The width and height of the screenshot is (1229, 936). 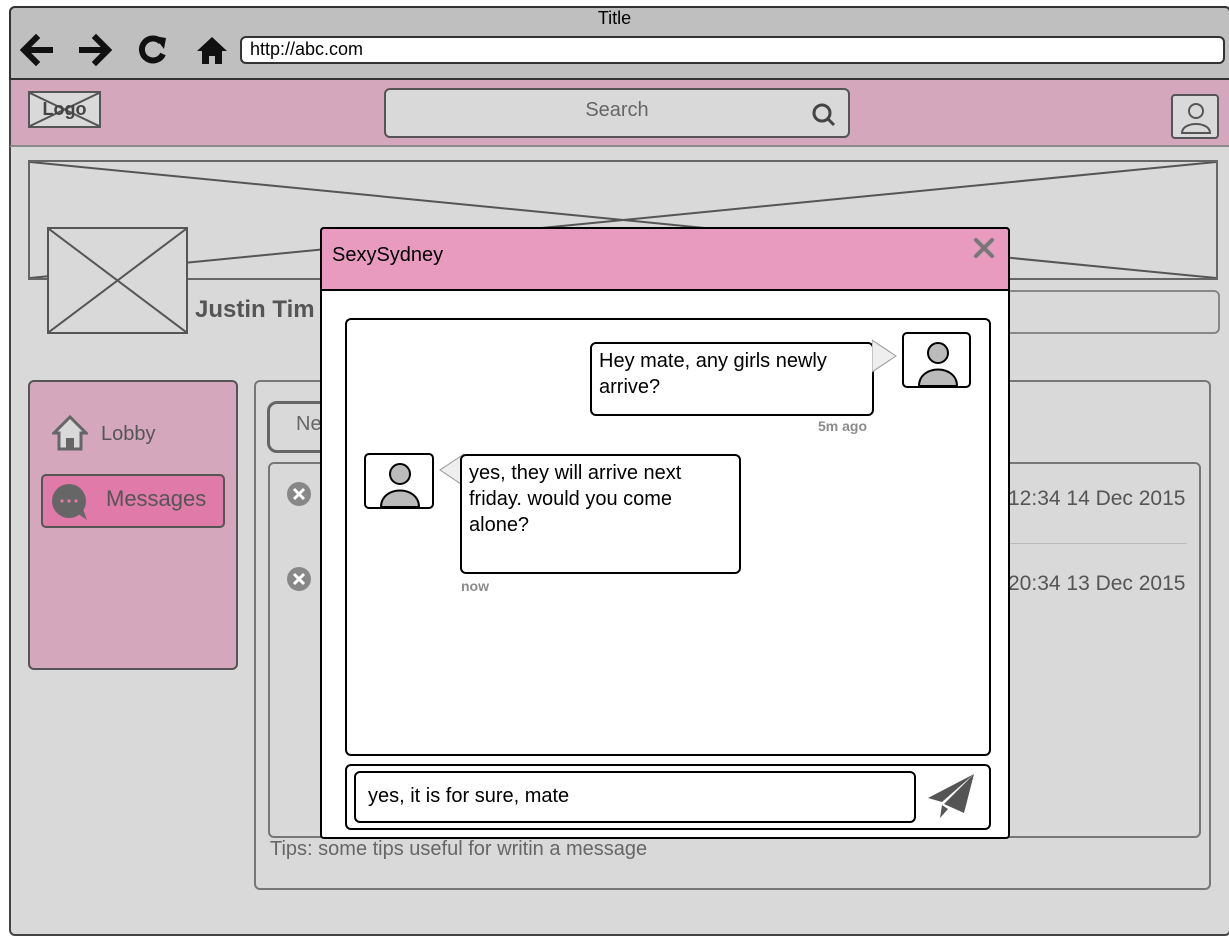 I want to click on close-icon, so click(x=984, y=248).